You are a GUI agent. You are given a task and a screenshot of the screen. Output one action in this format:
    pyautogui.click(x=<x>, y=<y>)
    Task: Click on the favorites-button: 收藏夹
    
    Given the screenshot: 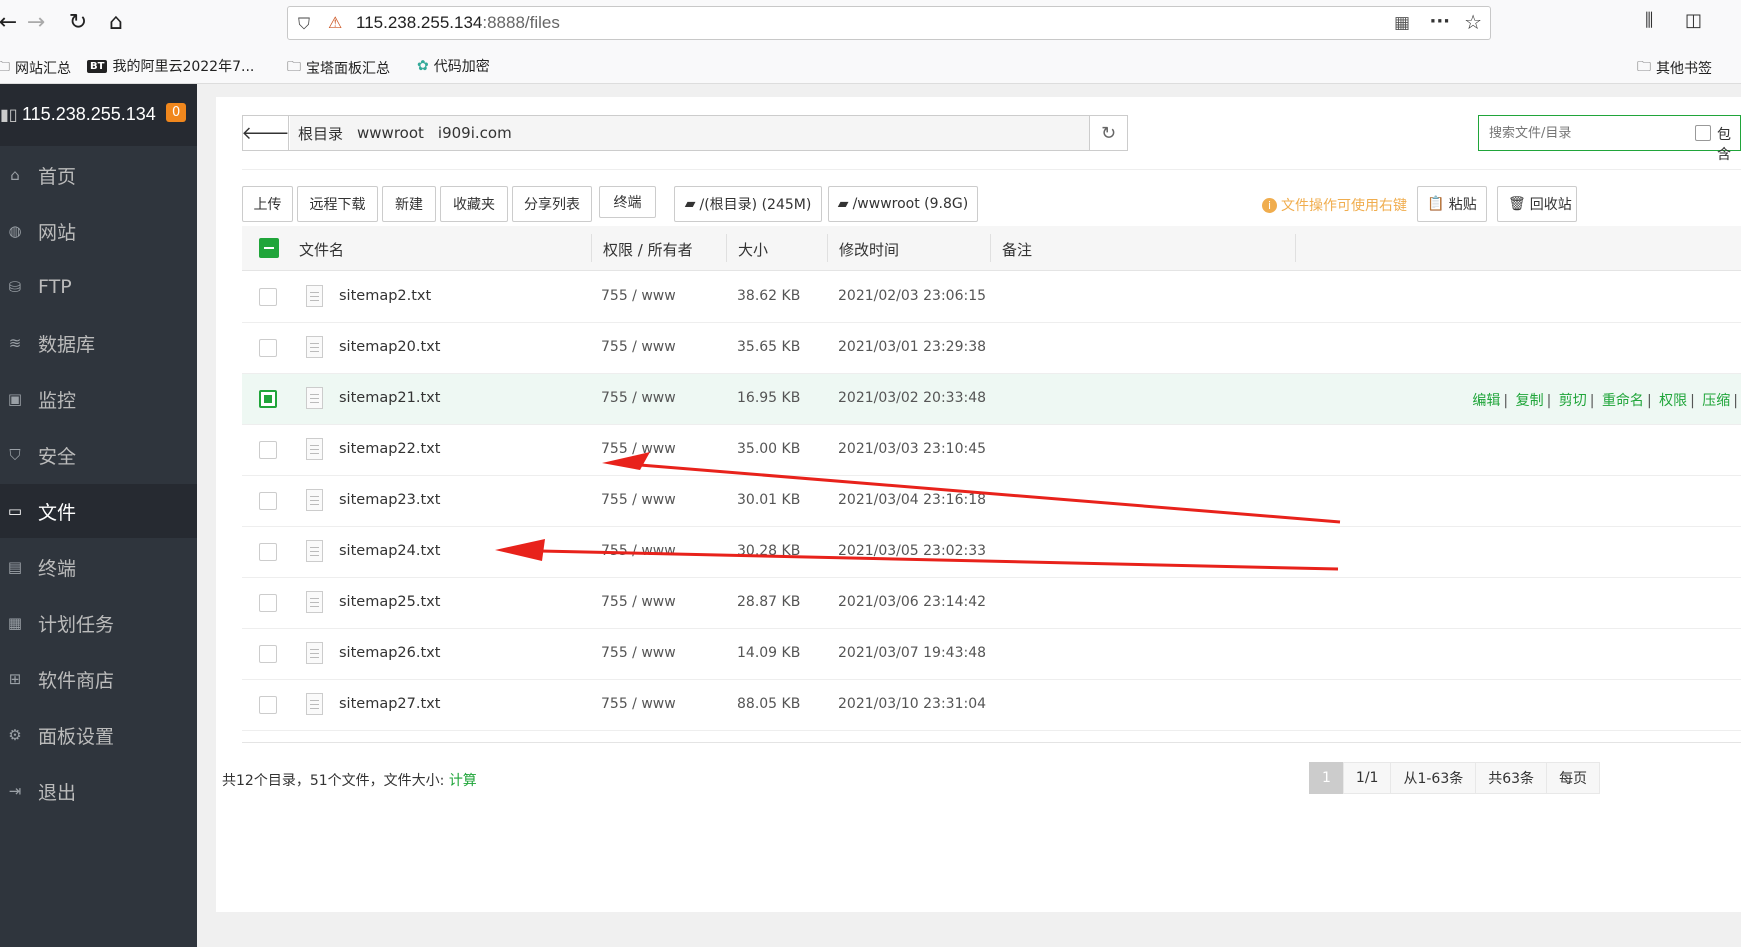 What is the action you would take?
    pyautogui.click(x=474, y=204)
    